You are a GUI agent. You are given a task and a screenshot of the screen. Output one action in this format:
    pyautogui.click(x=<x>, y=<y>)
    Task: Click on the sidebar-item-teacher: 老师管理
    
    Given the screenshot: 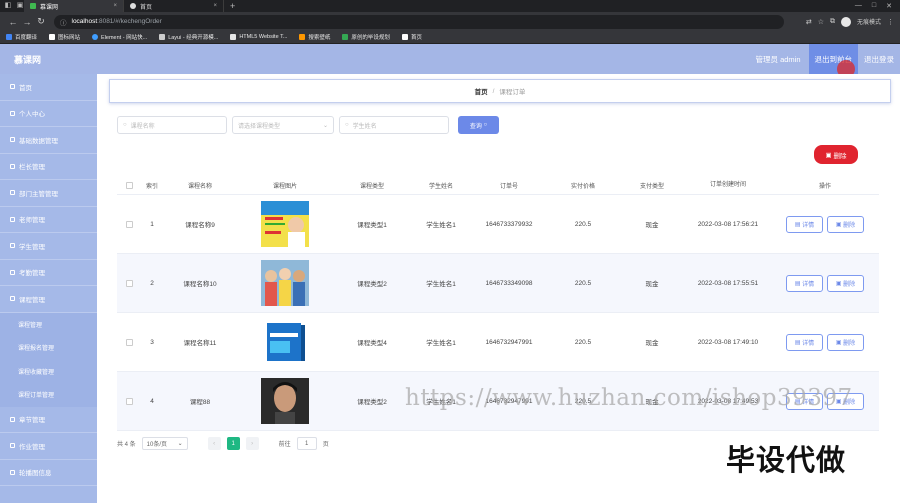 What is the action you would take?
    pyautogui.click(x=48, y=220)
    